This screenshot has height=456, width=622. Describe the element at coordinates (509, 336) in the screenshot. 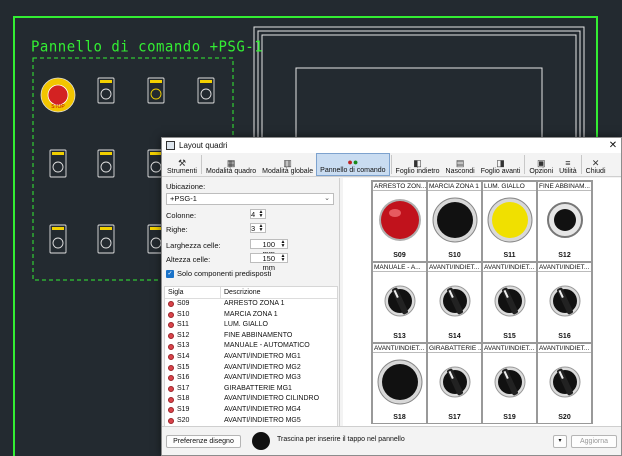

I see `cell-code: S15` at that location.